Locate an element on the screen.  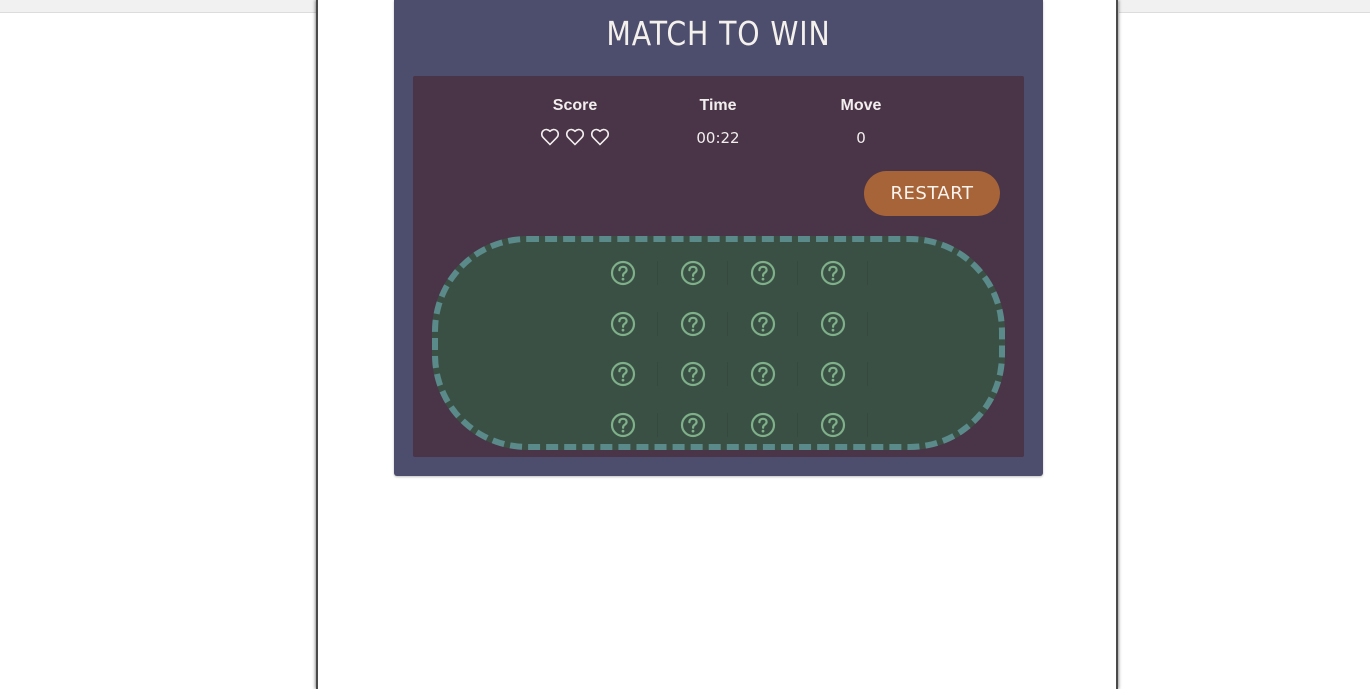
time-value: 00:22 is located at coordinates (718, 138).